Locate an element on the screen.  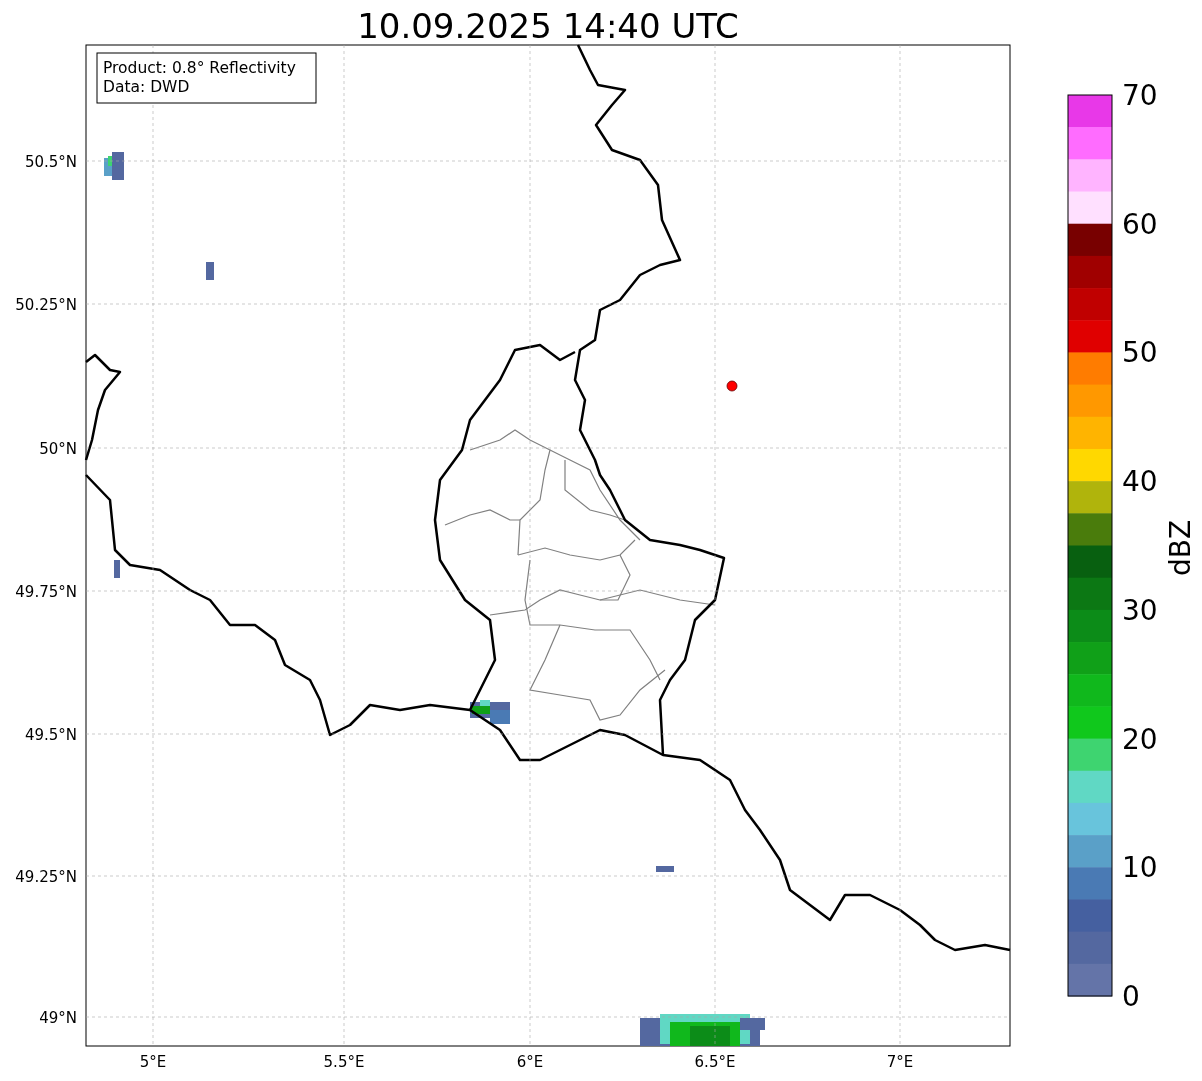
tick-label: 49.5°N is located at coordinates (50, 735).